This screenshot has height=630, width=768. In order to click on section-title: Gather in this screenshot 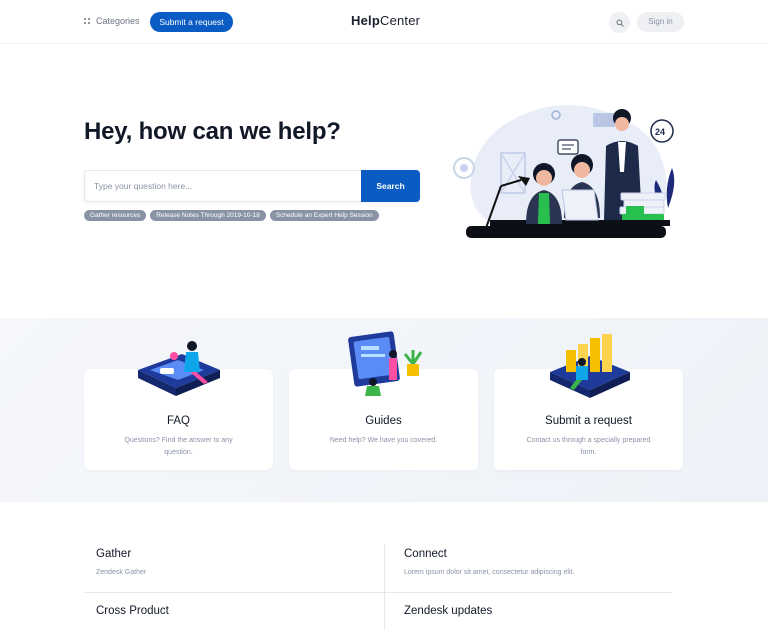, I will do `click(114, 554)`.